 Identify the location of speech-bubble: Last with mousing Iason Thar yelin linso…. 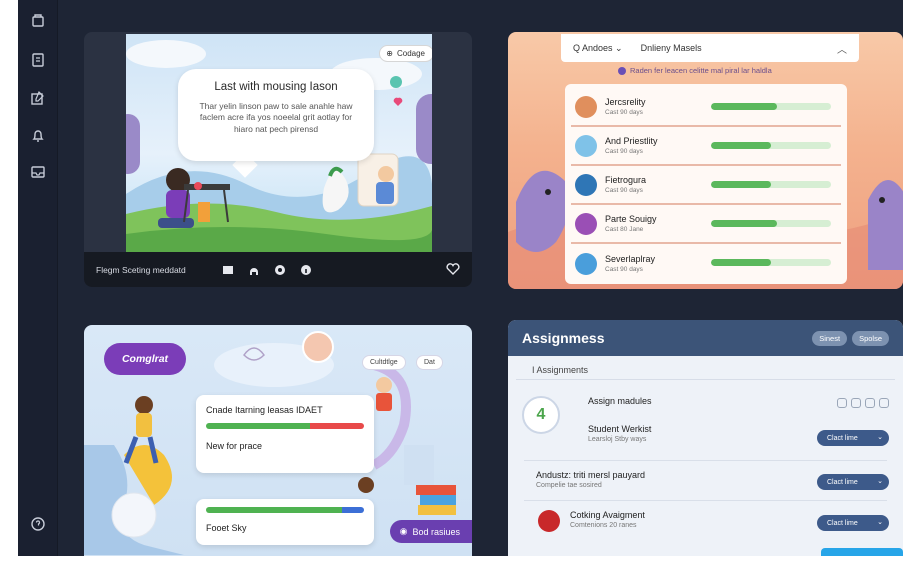
(276, 115).